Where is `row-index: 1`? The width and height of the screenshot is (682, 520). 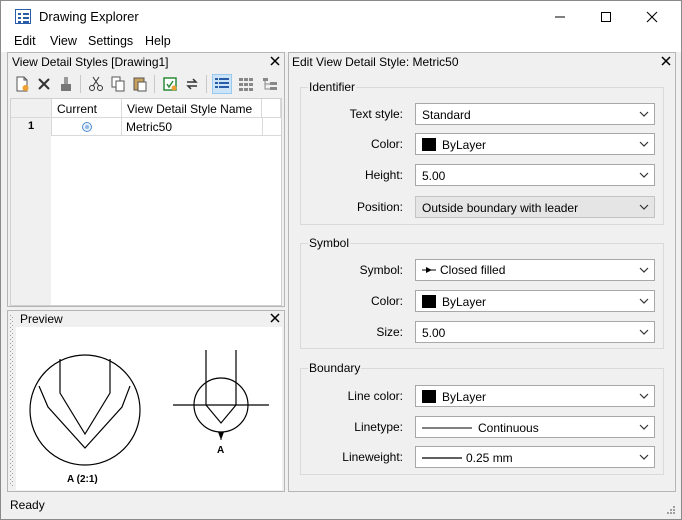
row-index: 1 is located at coordinates (31, 127).